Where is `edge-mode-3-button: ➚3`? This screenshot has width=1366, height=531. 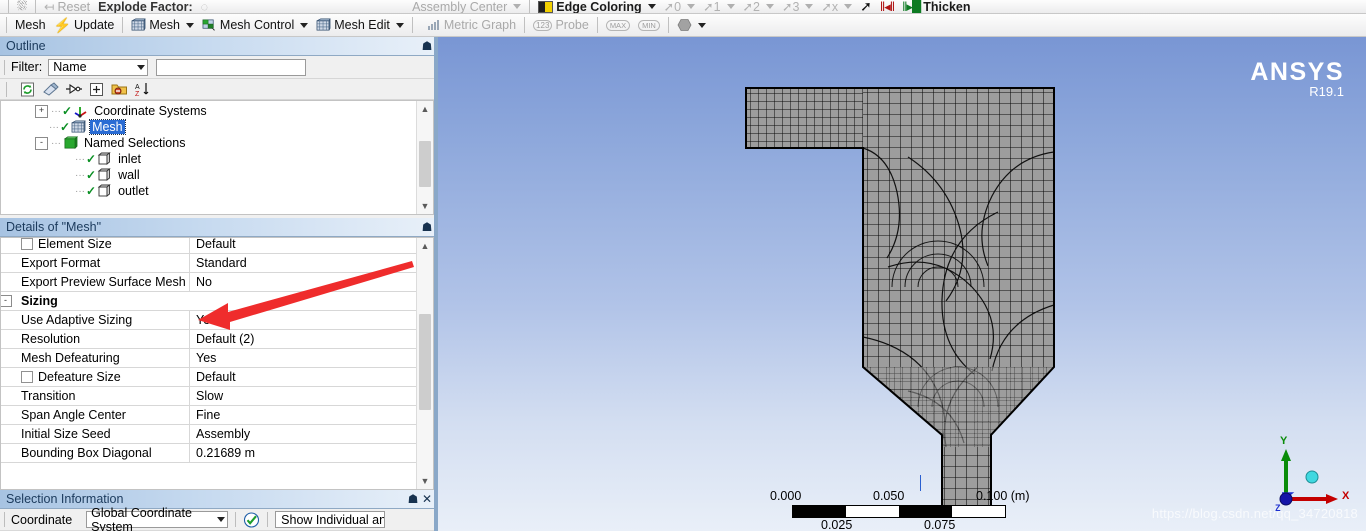
edge-mode-3-button: ➚3 is located at coordinates (797, 6).